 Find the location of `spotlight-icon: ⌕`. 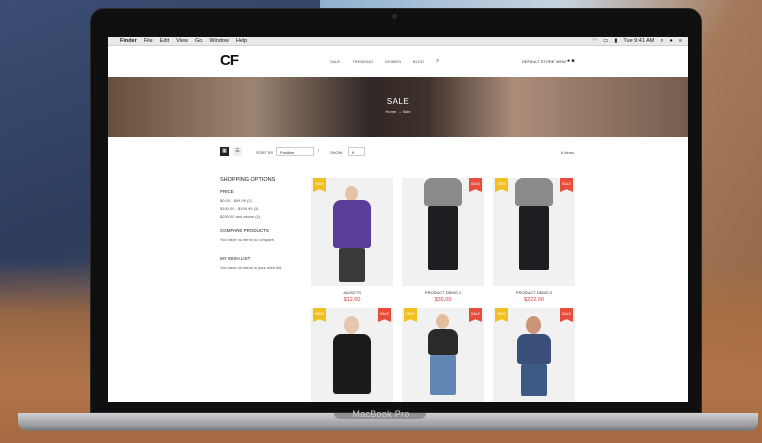

spotlight-icon: ⌕ is located at coordinates (661, 41).